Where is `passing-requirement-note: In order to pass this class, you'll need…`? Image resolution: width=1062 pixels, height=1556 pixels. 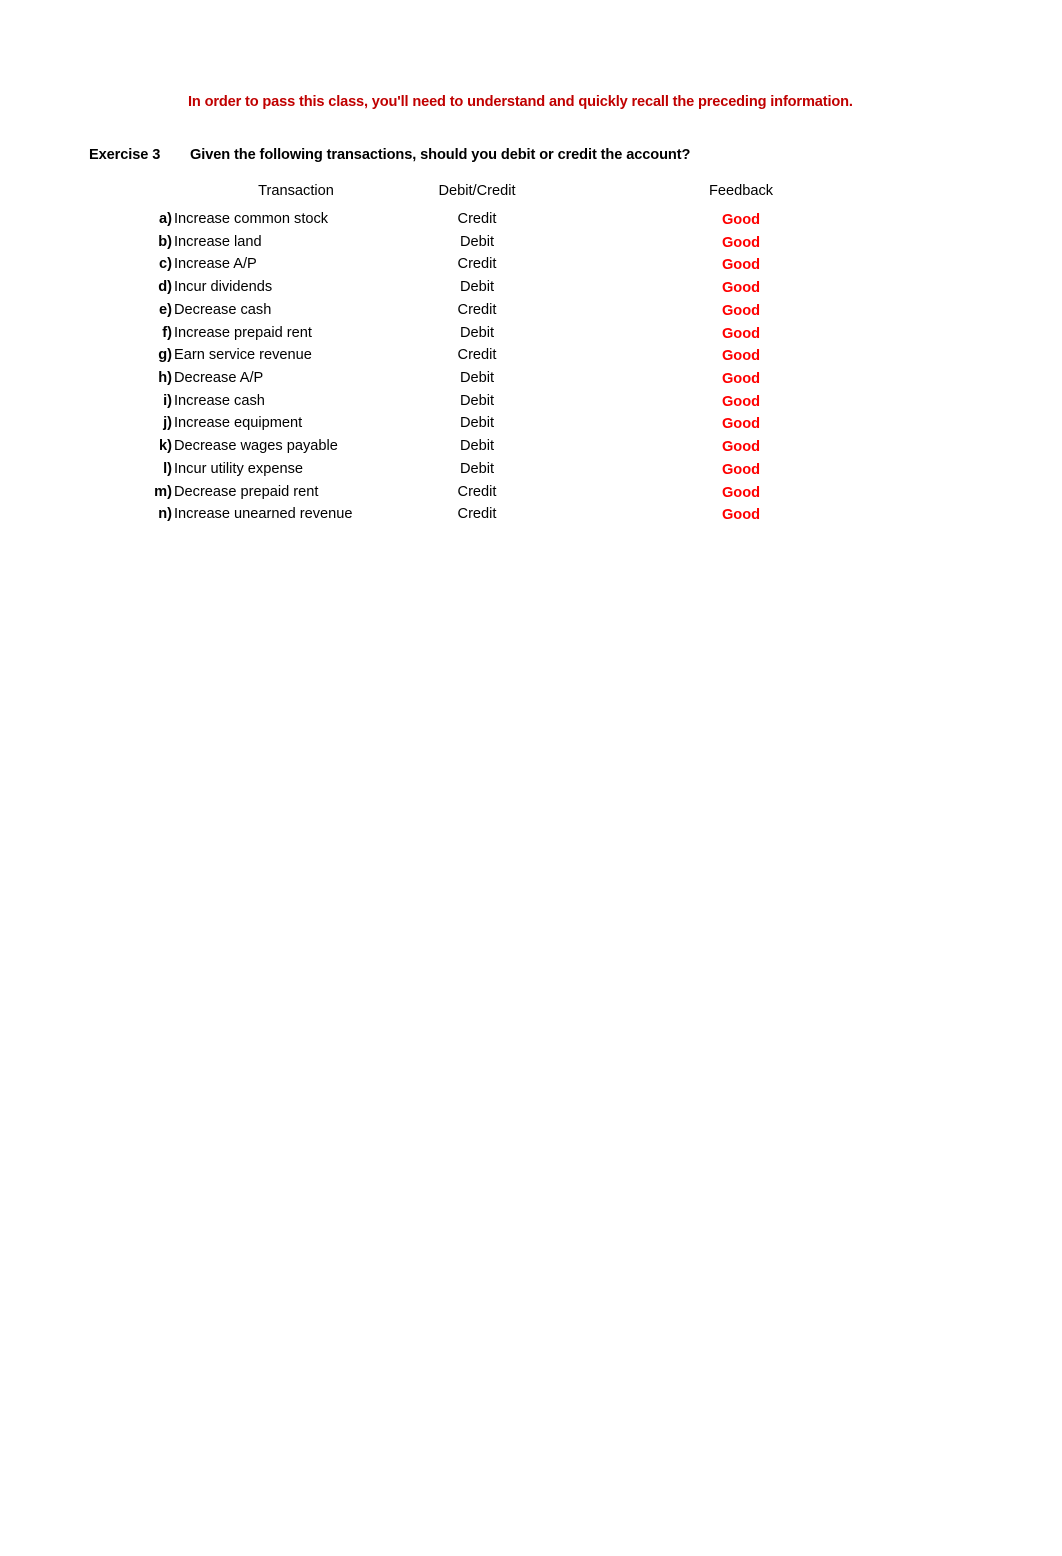 passing-requirement-note: In order to pass this class, you'll need… is located at coordinates (520, 102).